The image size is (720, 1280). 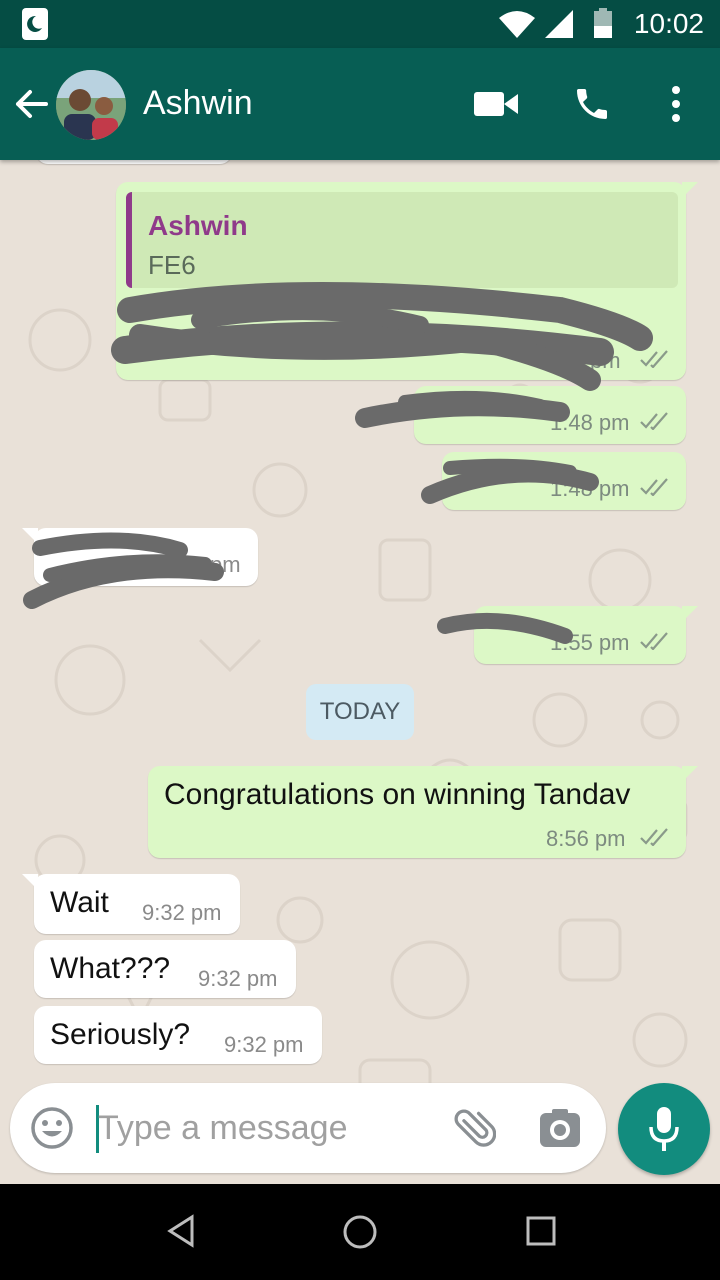 I want to click on voice-call-icon, so click(x=592, y=104).